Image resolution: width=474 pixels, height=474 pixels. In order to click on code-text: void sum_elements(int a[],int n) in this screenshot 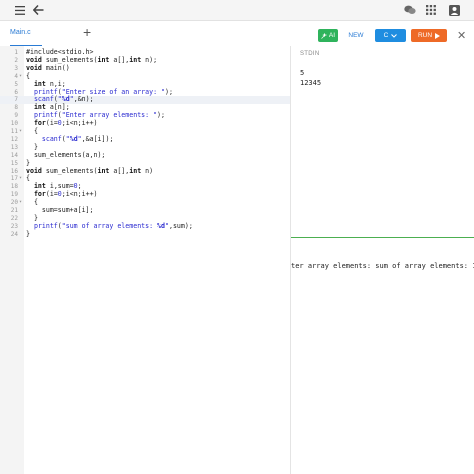, I will do `click(90, 170)`.